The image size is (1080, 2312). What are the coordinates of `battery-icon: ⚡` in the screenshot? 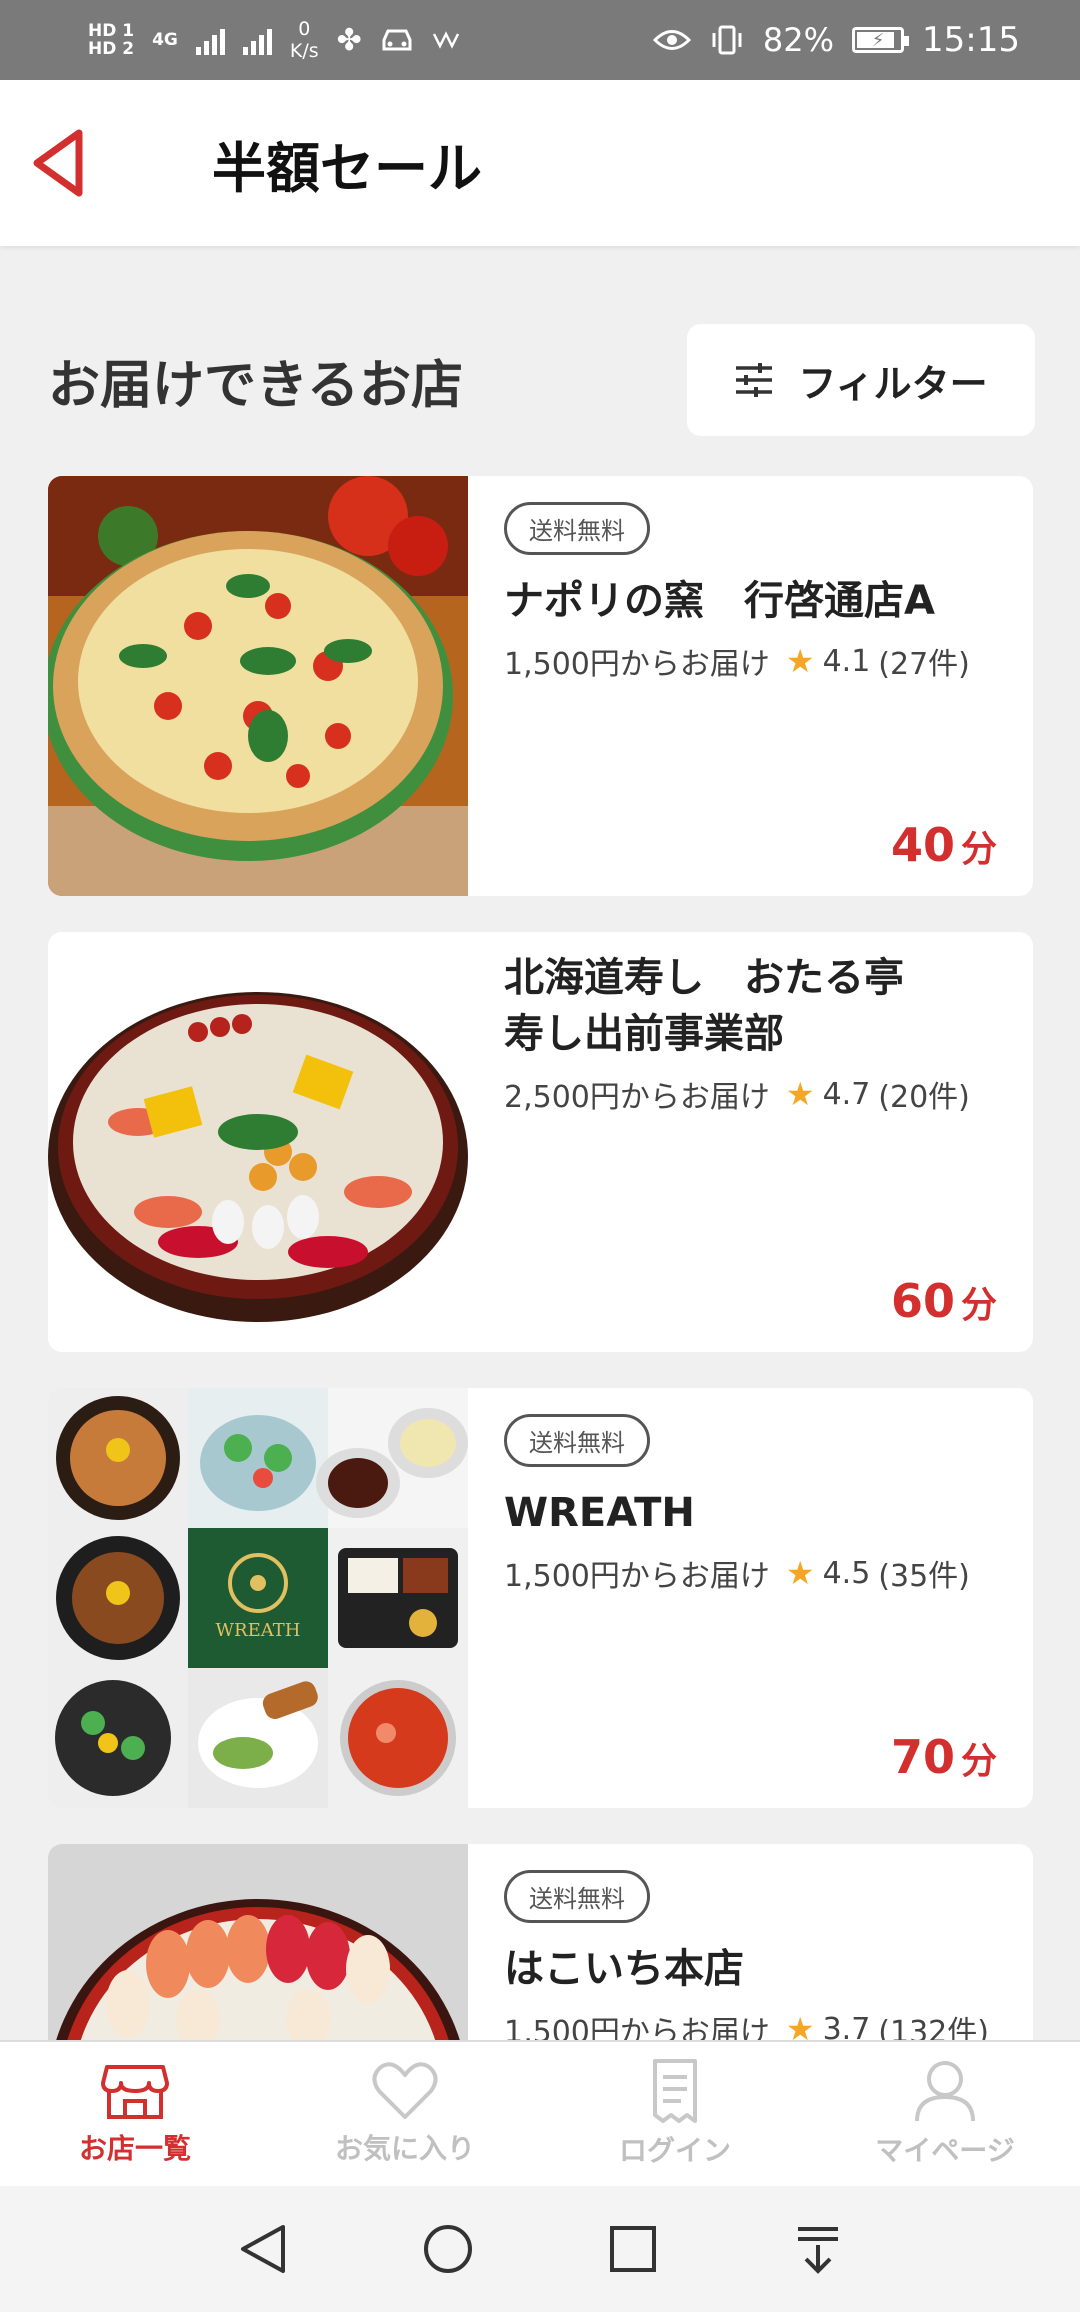 It's located at (881, 40).